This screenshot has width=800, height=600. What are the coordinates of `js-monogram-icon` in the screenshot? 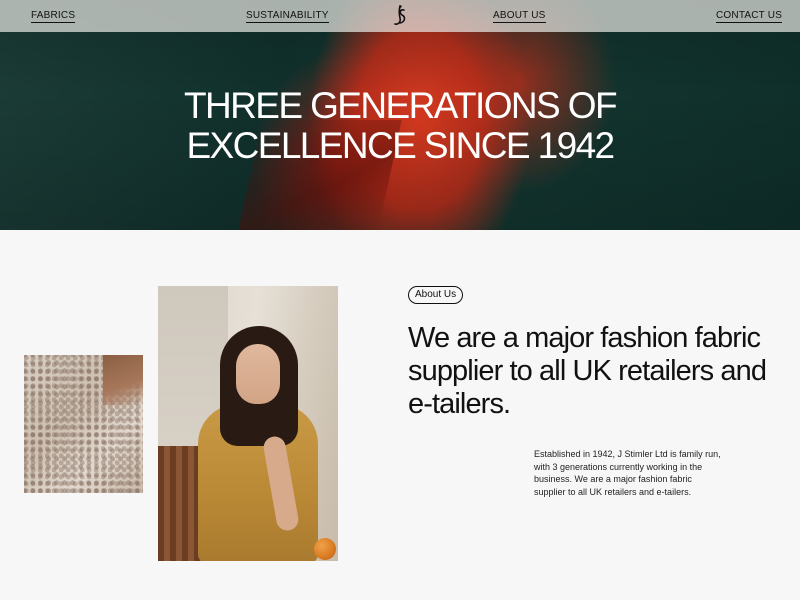 It's located at (400, 16).